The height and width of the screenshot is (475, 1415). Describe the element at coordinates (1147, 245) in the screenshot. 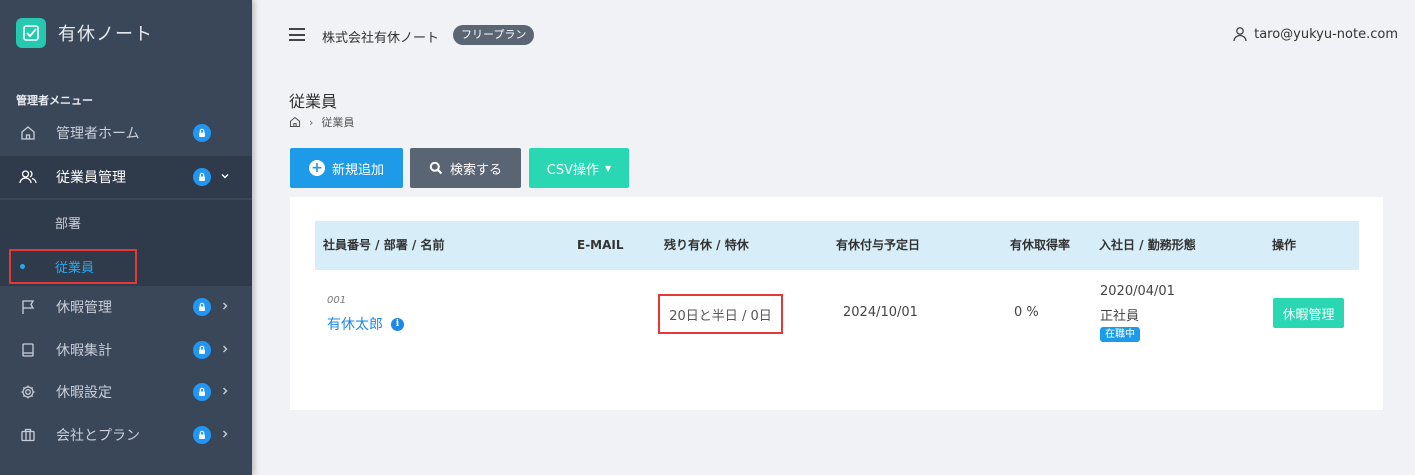

I see `column-header-join-date: 入社日 / 勤務形態` at that location.